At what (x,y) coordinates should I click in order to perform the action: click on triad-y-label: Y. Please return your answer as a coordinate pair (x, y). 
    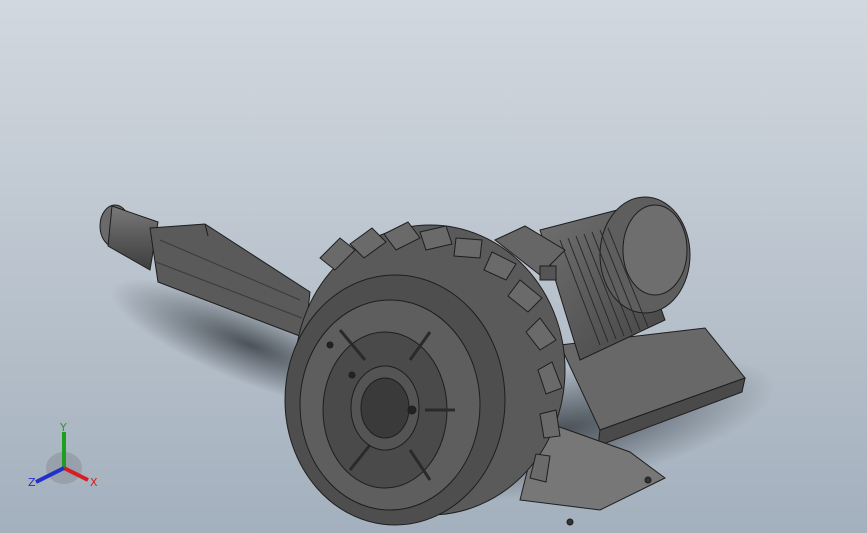
    Looking at the image, I should click on (63, 427).